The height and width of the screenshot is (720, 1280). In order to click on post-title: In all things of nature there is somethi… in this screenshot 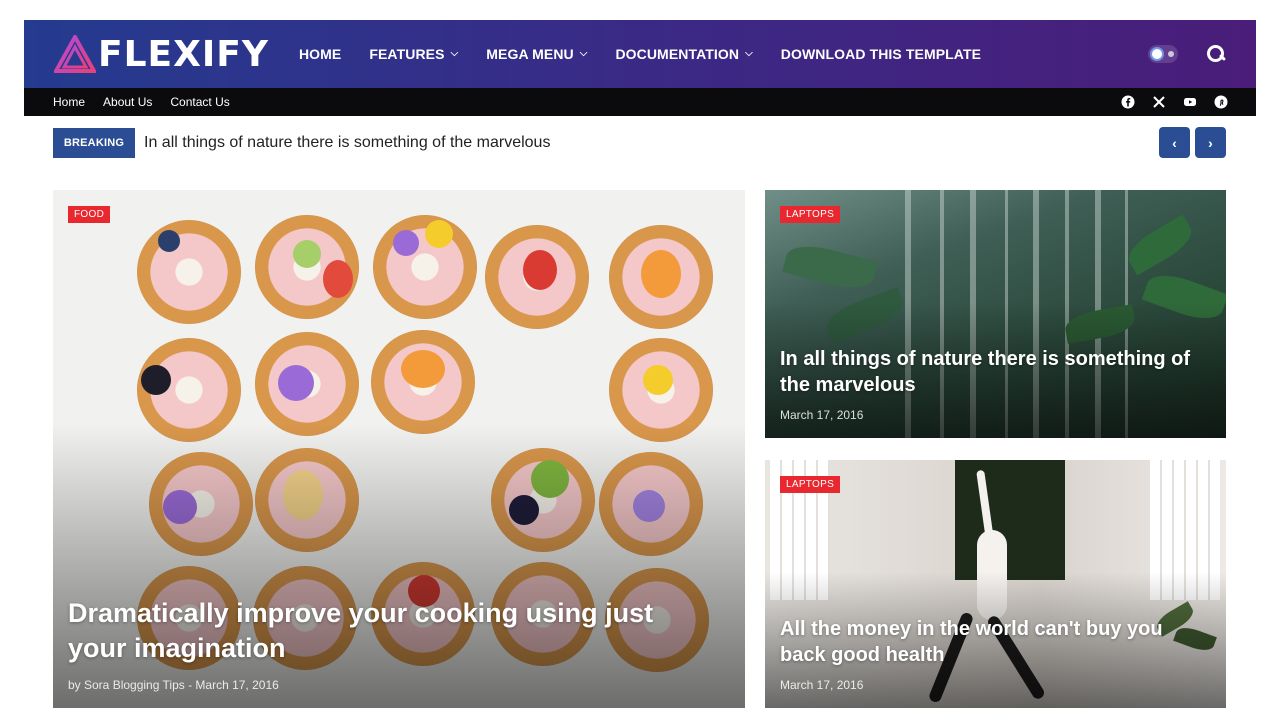, I will do `click(990, 372)`.